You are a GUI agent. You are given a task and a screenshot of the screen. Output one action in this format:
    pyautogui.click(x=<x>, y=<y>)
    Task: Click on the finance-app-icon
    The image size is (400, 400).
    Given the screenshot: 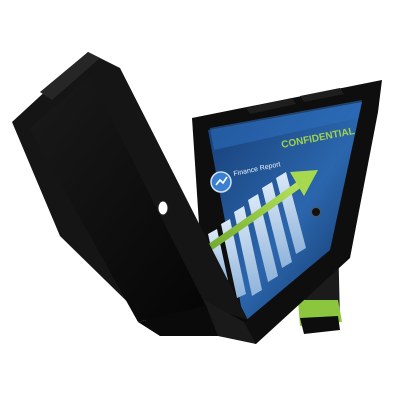 What is the action you would take?
    pyautogui.click(x=221, y=182)
    